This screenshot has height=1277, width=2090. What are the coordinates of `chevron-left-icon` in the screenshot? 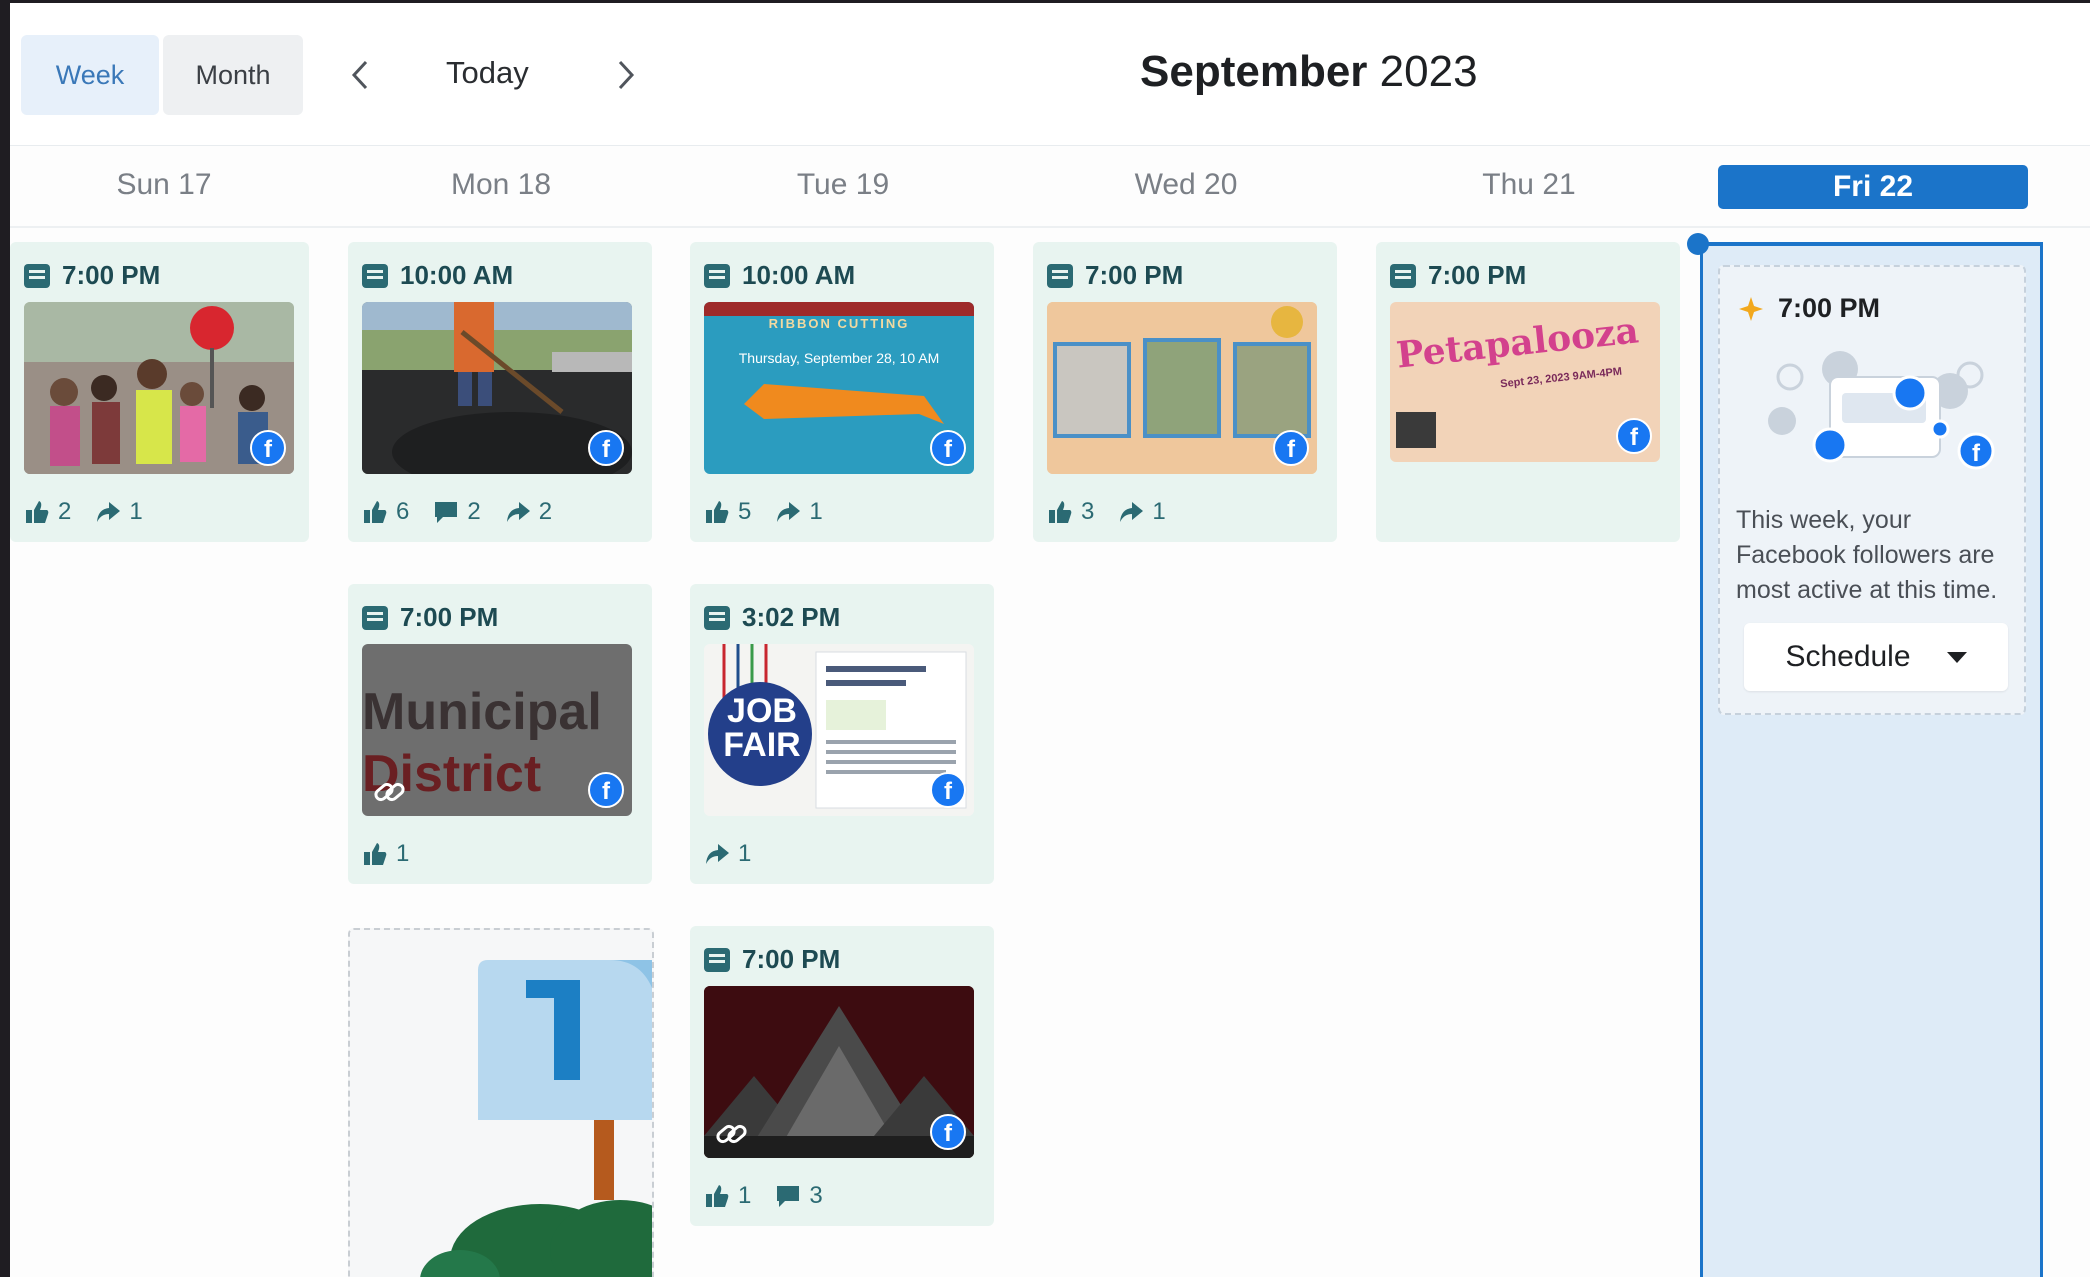 It's located at (359, 75).